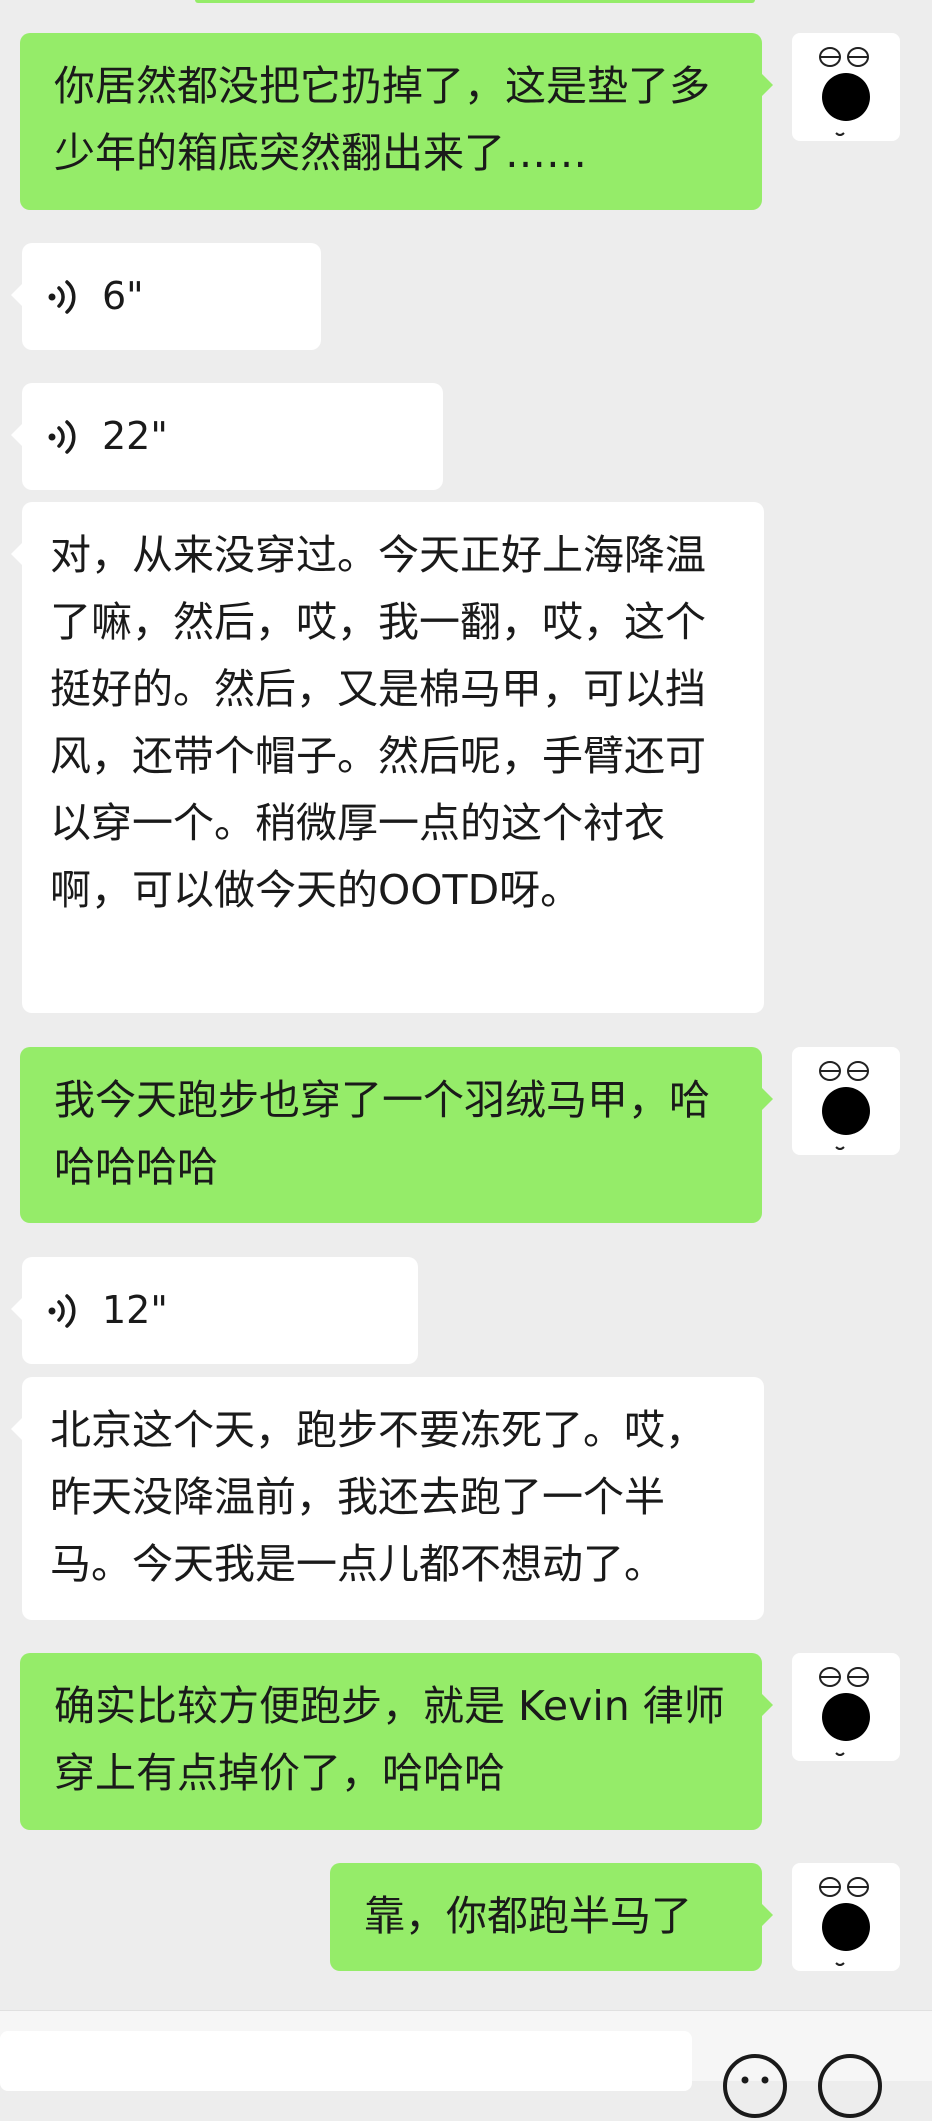 This screenshot has width=932, height=2121. Describe the element at coordinates (123, 296) in the screenshot. I see `voice-duration: 6"` at that location.